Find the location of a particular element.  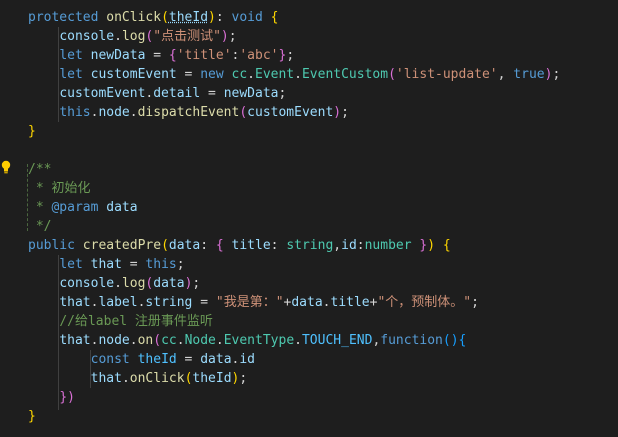

code-line: * 初始化 is located at coordinates (59, 188).